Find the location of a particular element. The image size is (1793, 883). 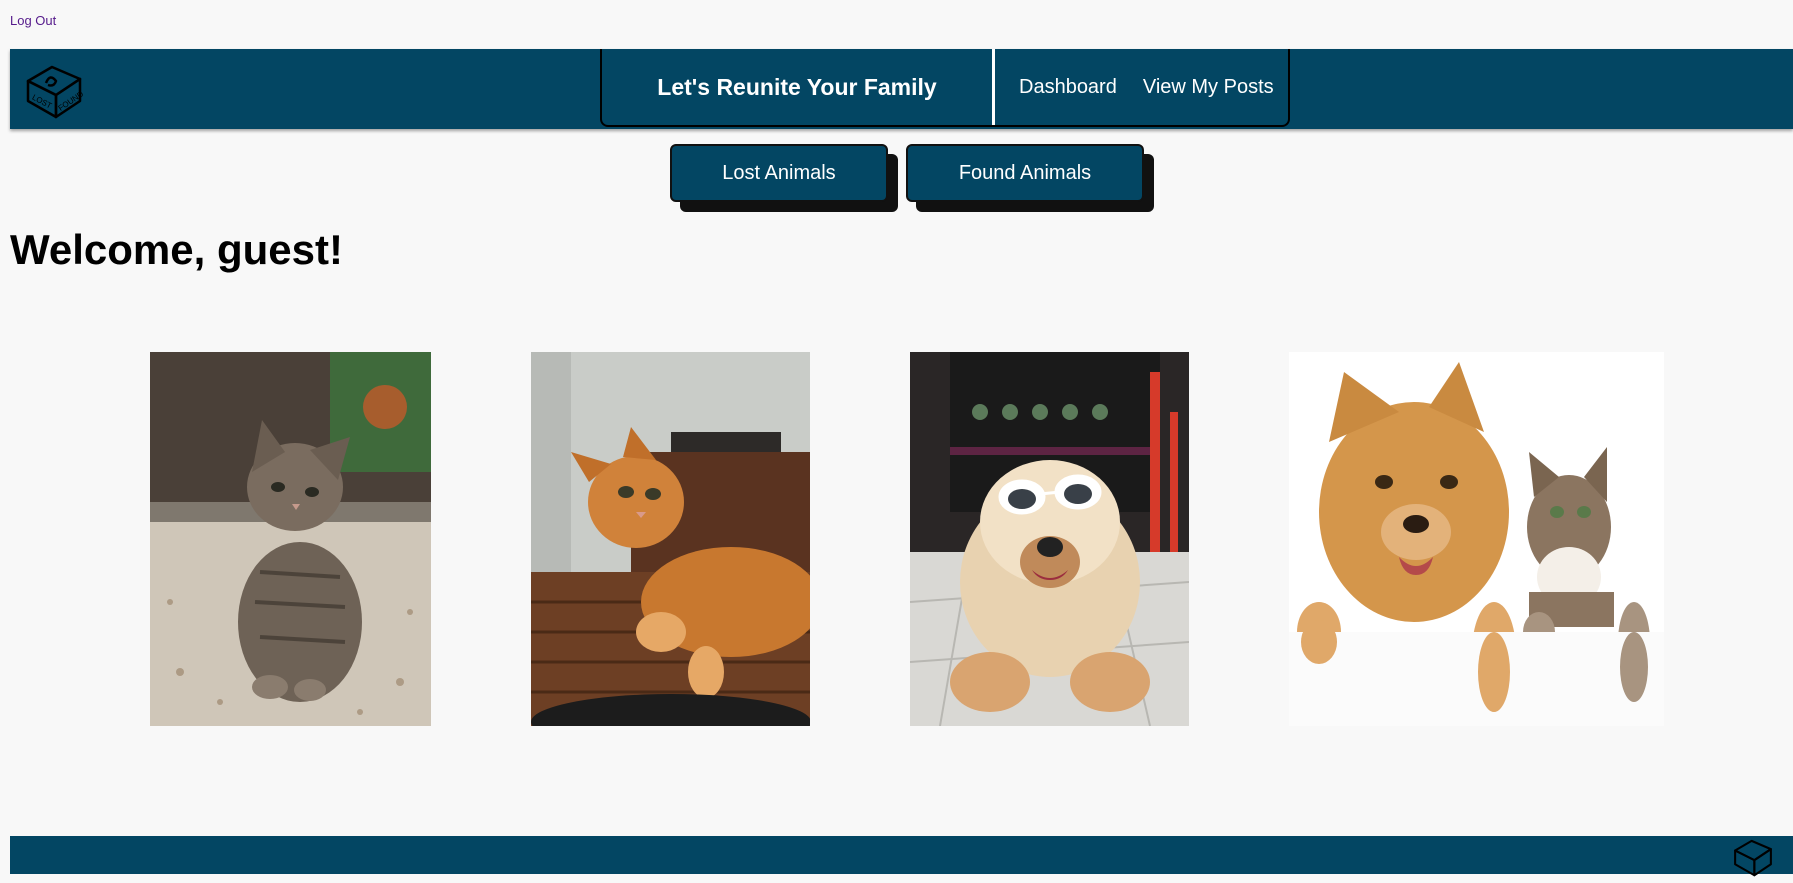

site-title: Let's Reunite Your Family is located at coordinates (798, 87).